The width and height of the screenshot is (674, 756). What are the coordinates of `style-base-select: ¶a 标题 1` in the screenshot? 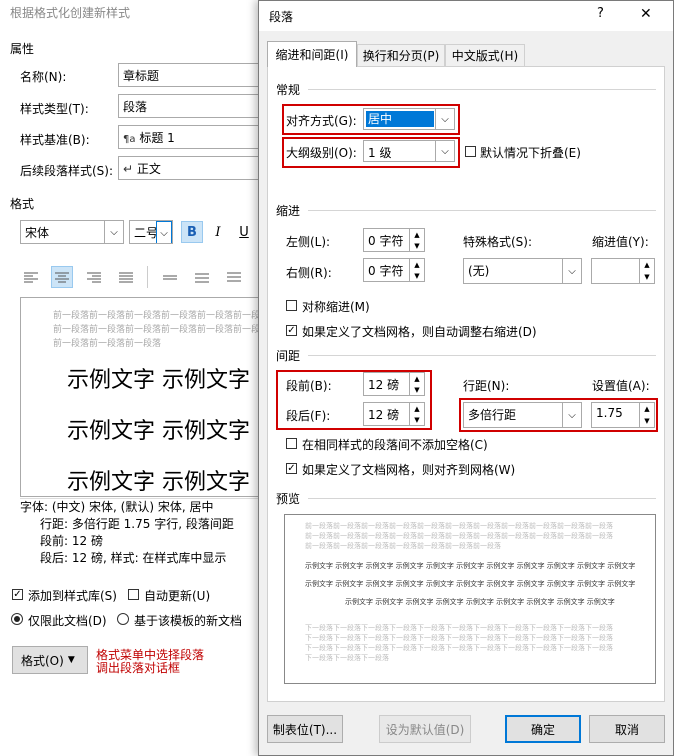 It's located at (192, 137).